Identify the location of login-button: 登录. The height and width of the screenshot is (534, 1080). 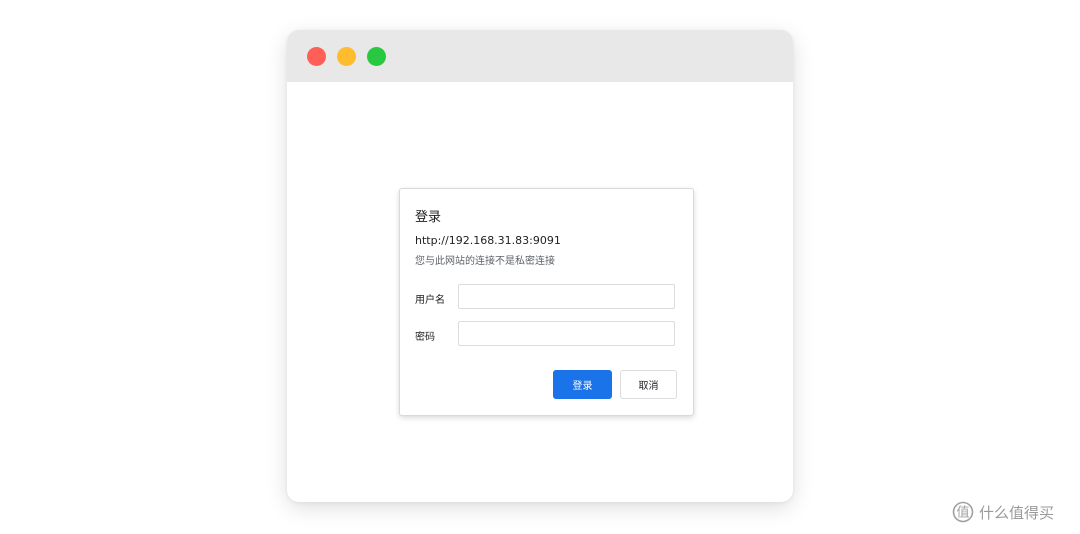
(582, 384).